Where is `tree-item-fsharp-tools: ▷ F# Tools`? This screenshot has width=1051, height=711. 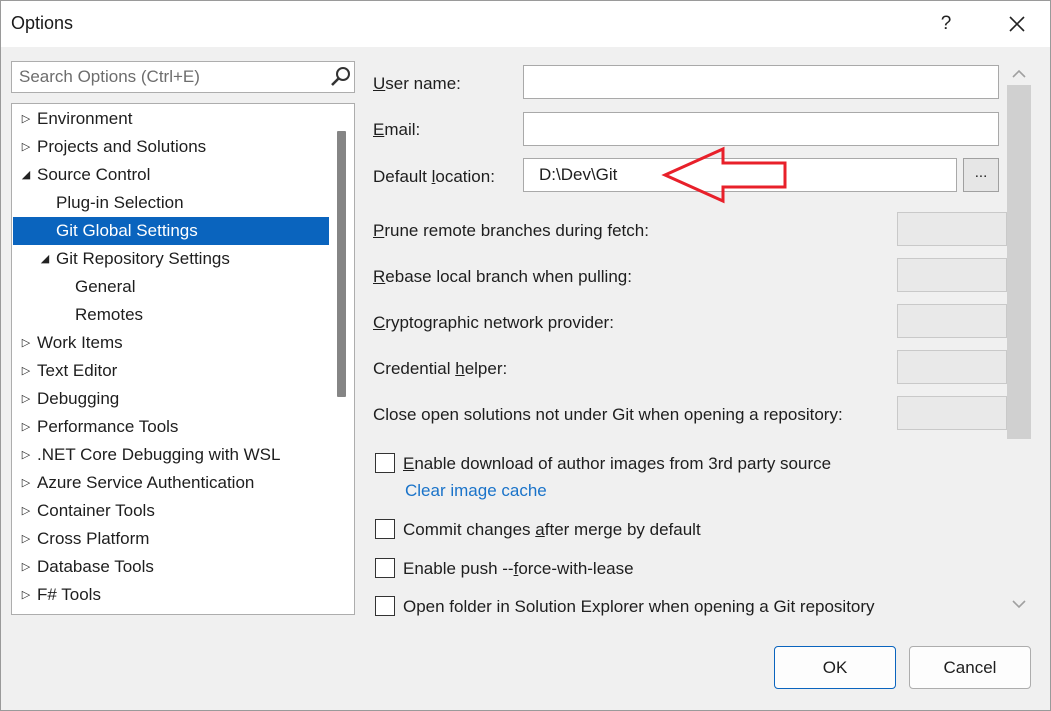
tree-item-fsharp-tools: ▷ F# Tools is located at coordinates (171, 595).